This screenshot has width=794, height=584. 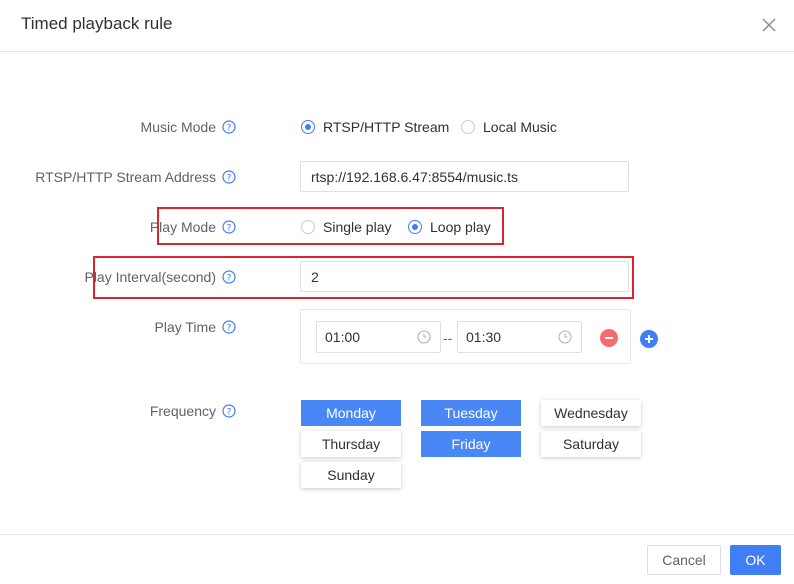 What do you see at coordinates (378, 337) in the screenshot?
I see `start-time-input: 01:00` at bounding box center [378, 337].